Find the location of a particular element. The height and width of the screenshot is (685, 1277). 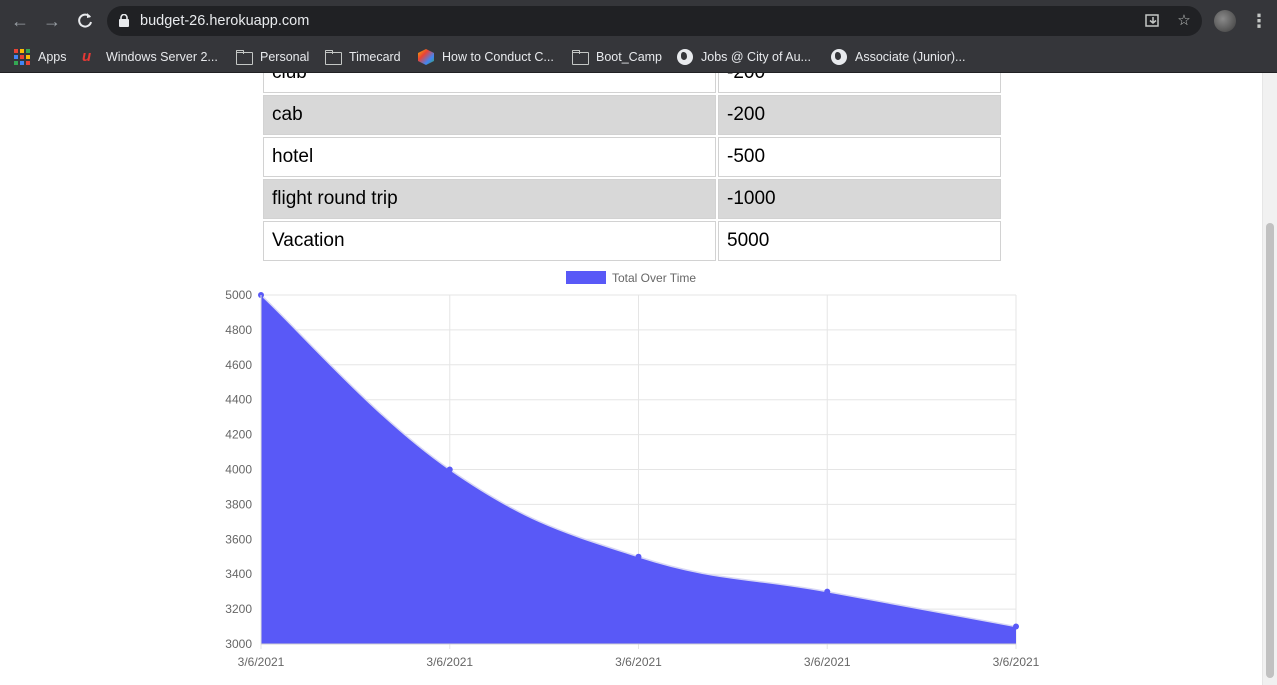

bookmark-timecard: Timecard is located at coordinates (363, 57).